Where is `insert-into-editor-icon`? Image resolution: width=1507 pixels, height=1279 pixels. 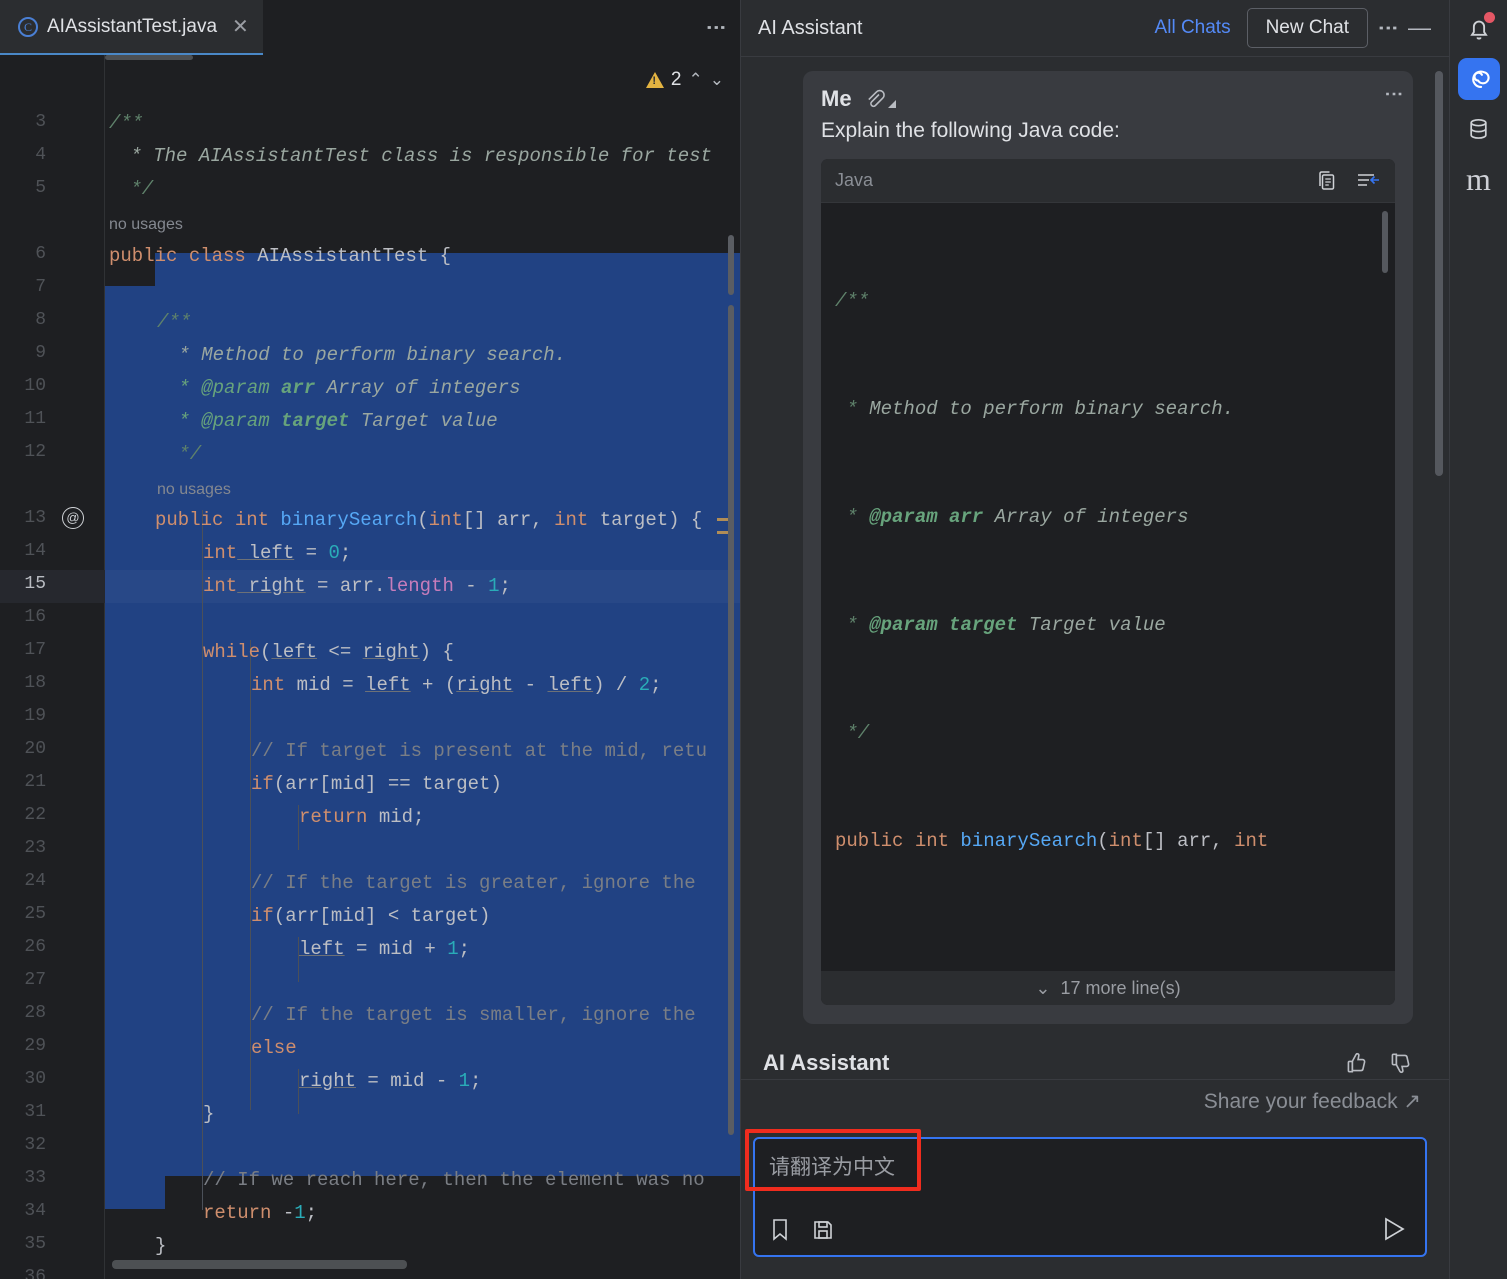
insert-into-editor-icon is located at coordinates (1368, 181).